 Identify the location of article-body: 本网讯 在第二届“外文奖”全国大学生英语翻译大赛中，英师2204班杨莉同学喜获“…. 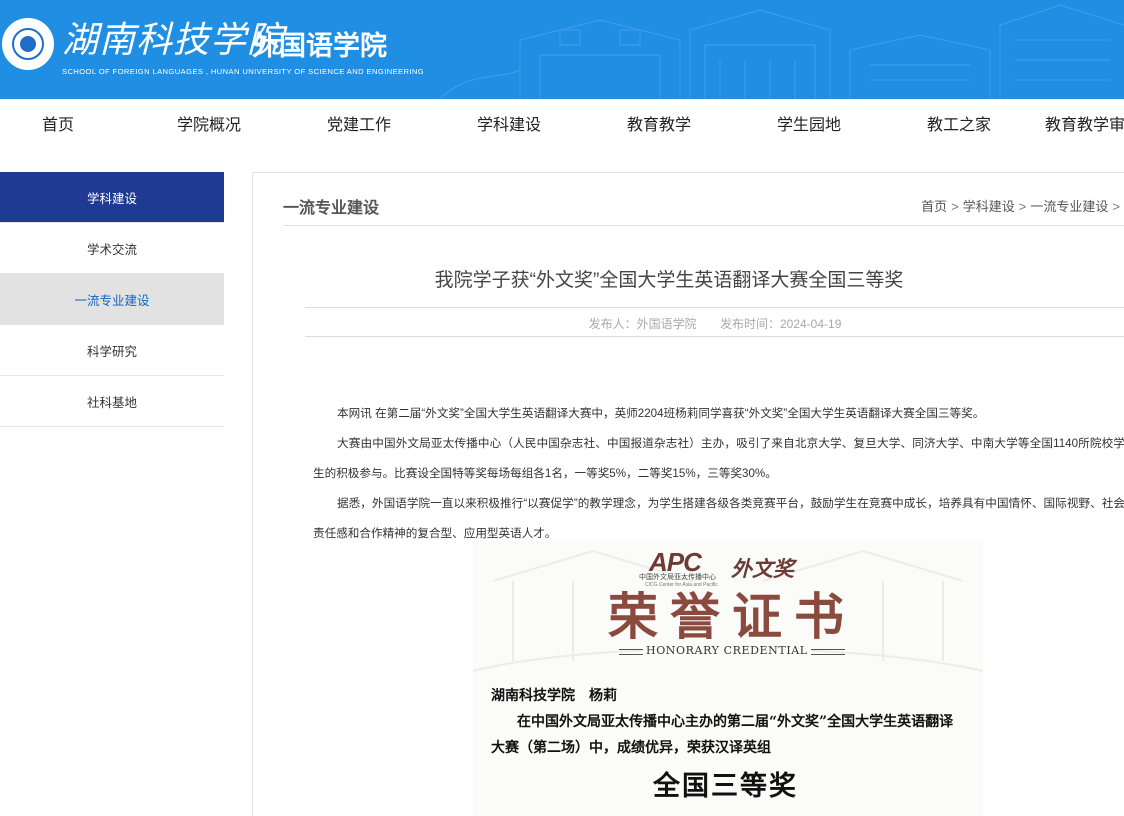
(718, 474).